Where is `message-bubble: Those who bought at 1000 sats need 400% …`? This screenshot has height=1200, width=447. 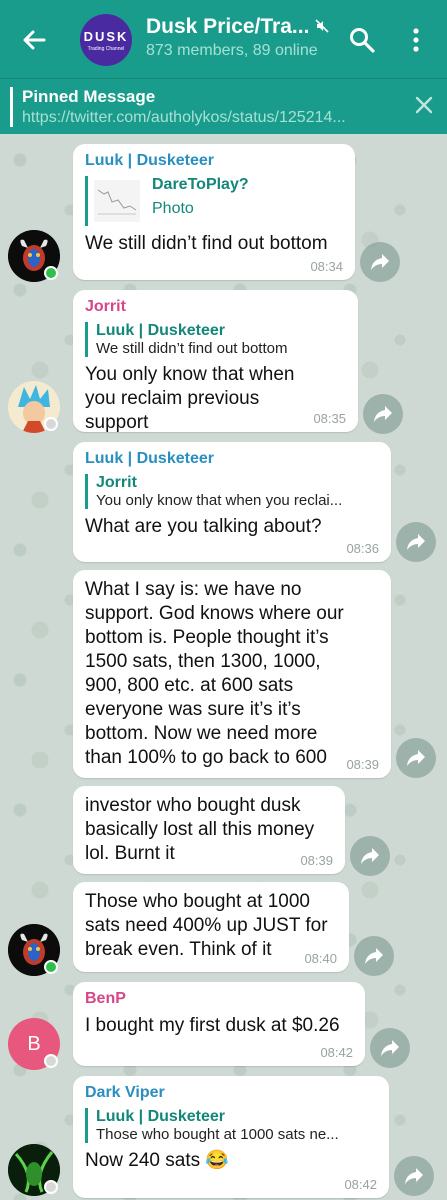
message-bubble: Those who bought at 1000 sats need 400% … is located at coordinates (211, 927).